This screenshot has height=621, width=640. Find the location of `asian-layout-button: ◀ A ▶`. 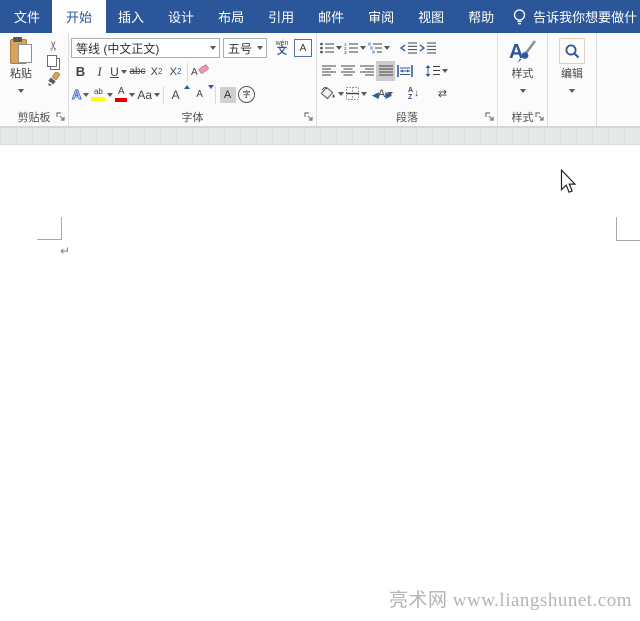

asian-layout-button: ◀ A ▶ is located at coordinates (383, 94).